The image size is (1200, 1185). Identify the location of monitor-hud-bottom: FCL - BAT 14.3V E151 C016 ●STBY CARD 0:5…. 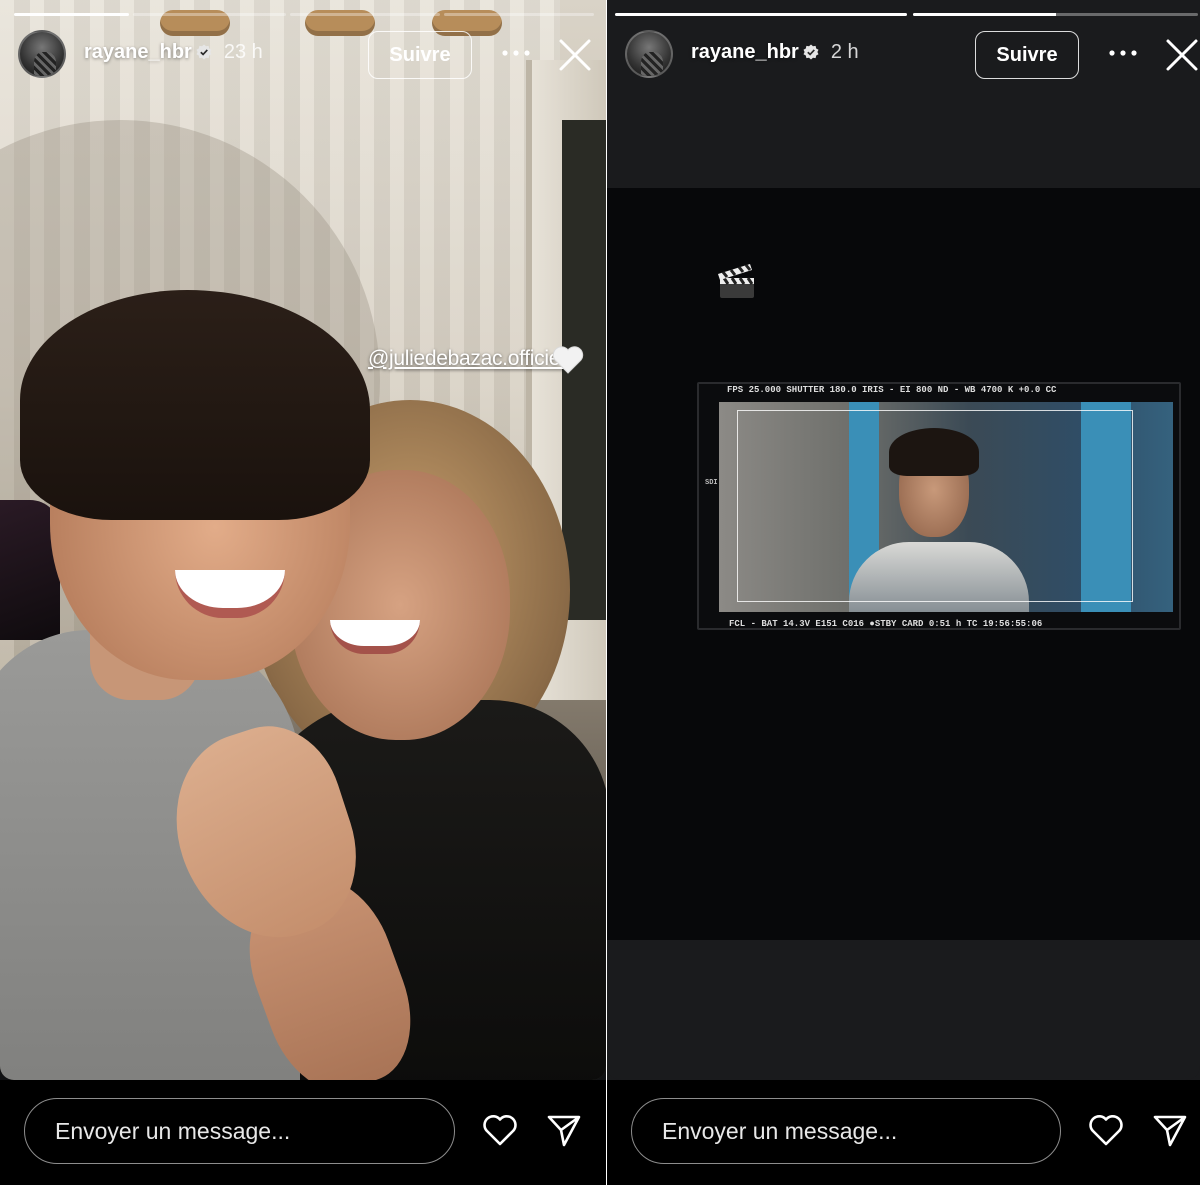
(886, 624).